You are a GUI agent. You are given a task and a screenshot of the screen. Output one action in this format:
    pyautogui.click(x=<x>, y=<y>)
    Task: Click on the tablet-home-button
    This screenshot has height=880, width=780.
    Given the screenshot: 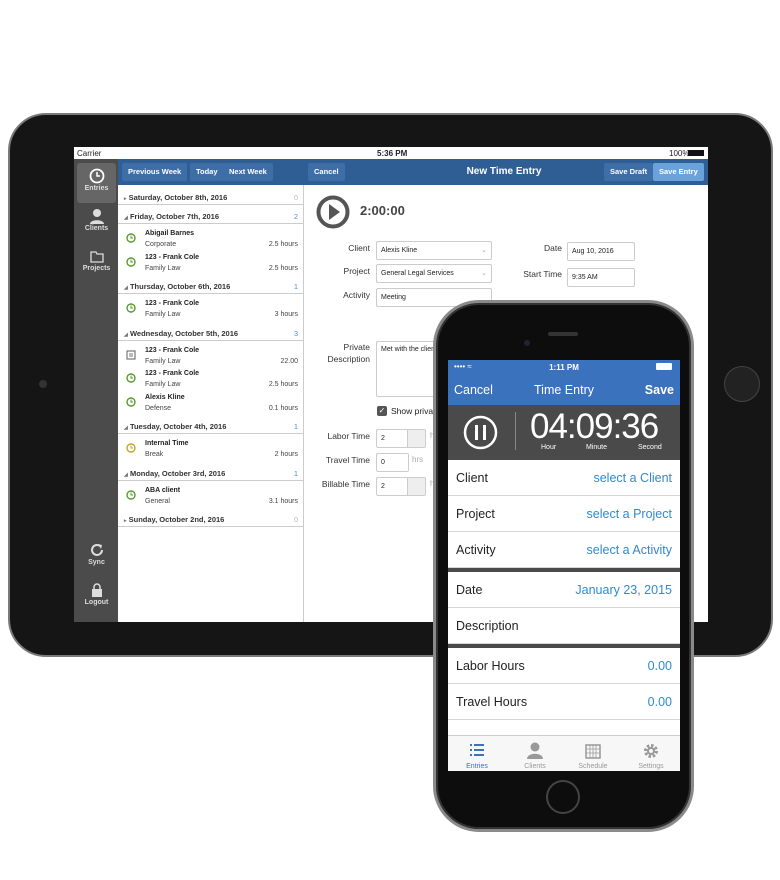 What is the action you would take?
    pyautogui.click(x=742, y=384)
    